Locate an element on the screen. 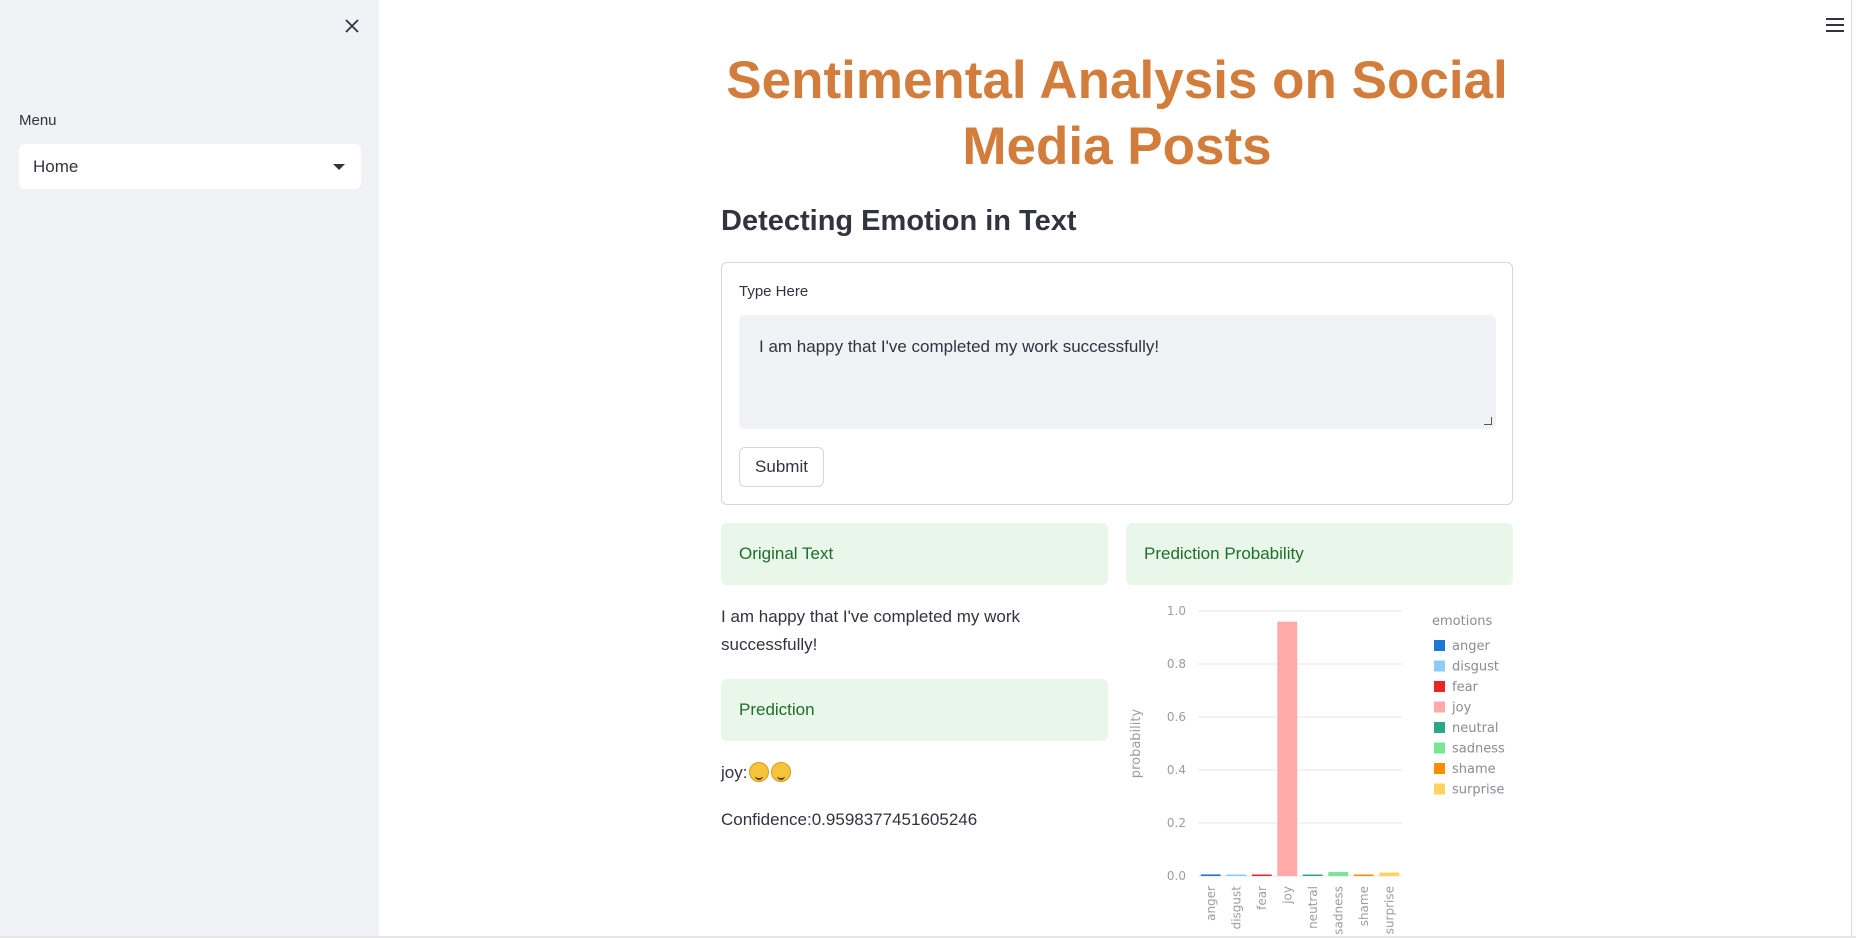 The image size is (1856, 938). menu-select: Home is located at coordinates (190, 166).